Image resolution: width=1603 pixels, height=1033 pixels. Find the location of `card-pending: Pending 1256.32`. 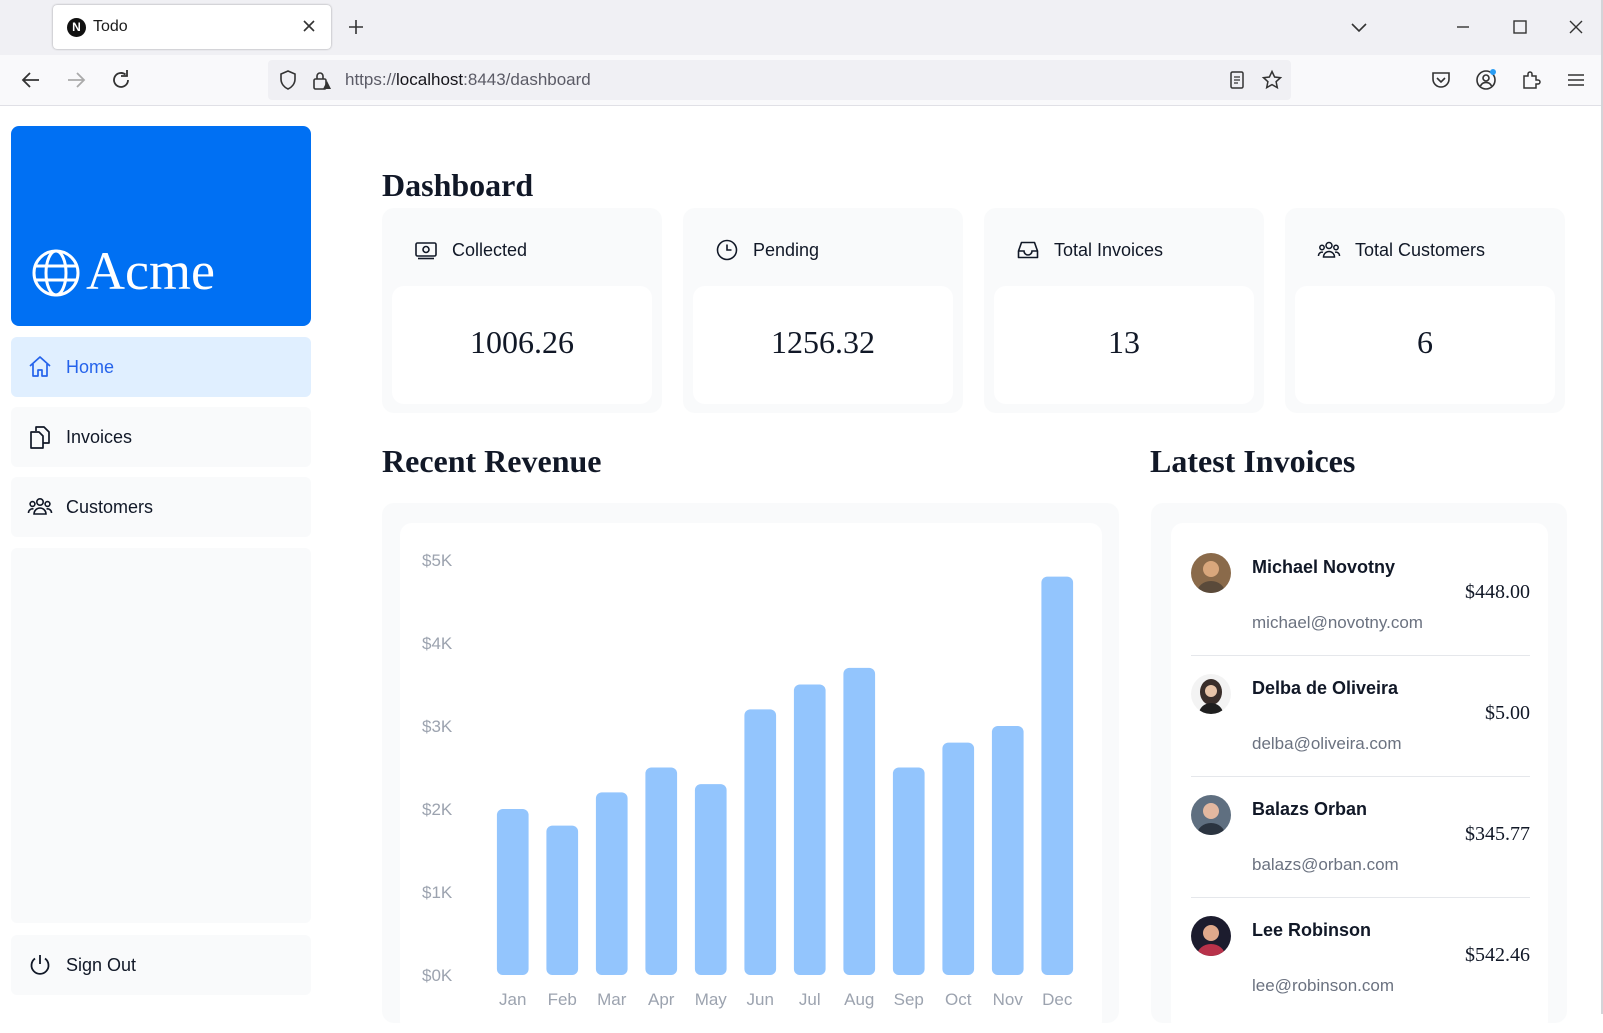

card-pending: Pending 1256.32 is located at coordinates (823, 310).